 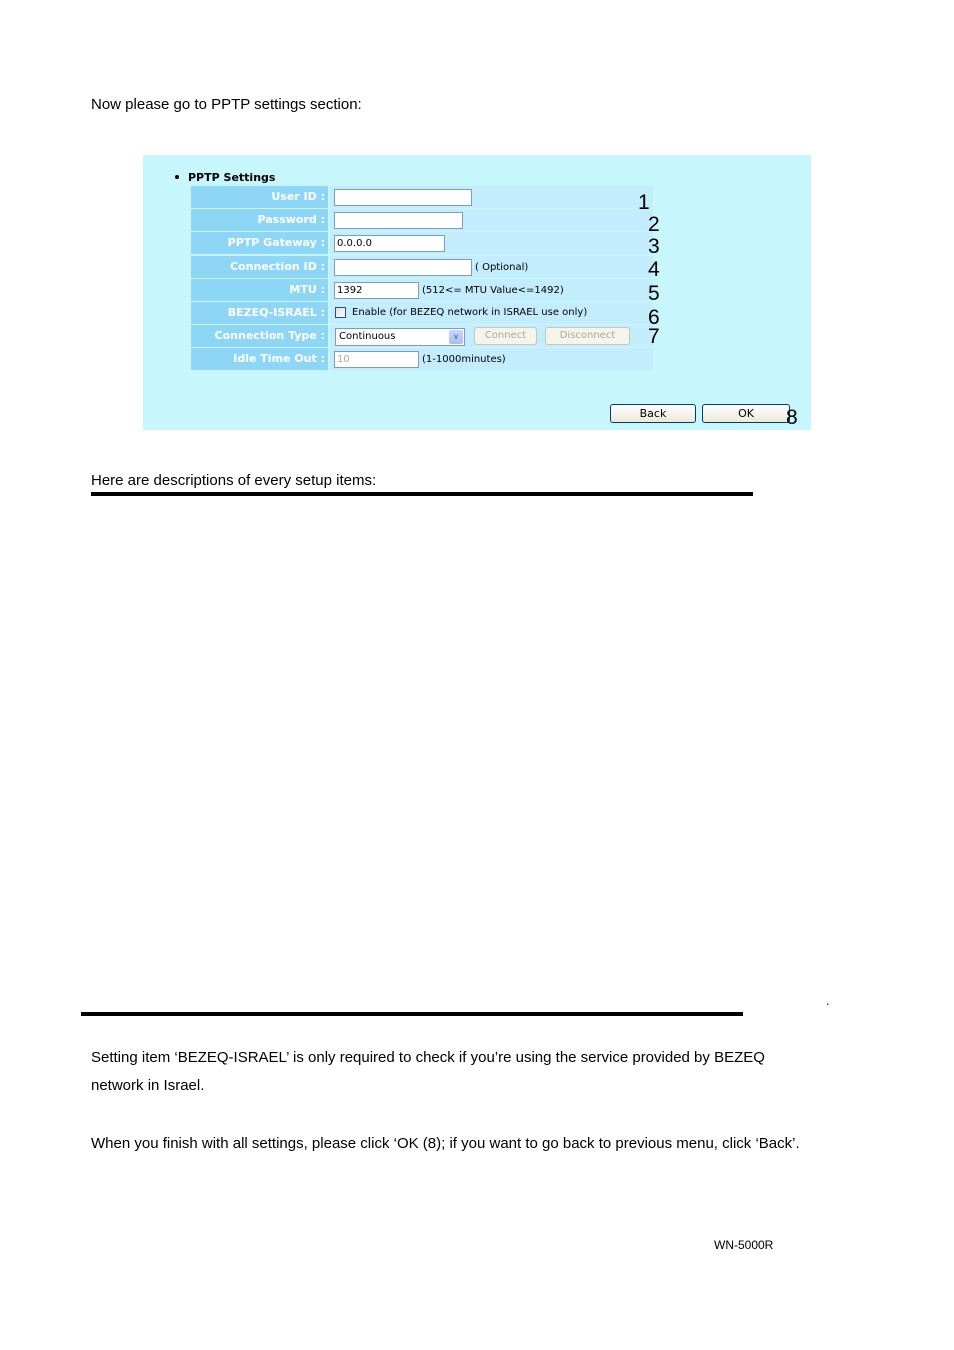 I want to click on connect-button: Connect, so click(x=505, y=336).